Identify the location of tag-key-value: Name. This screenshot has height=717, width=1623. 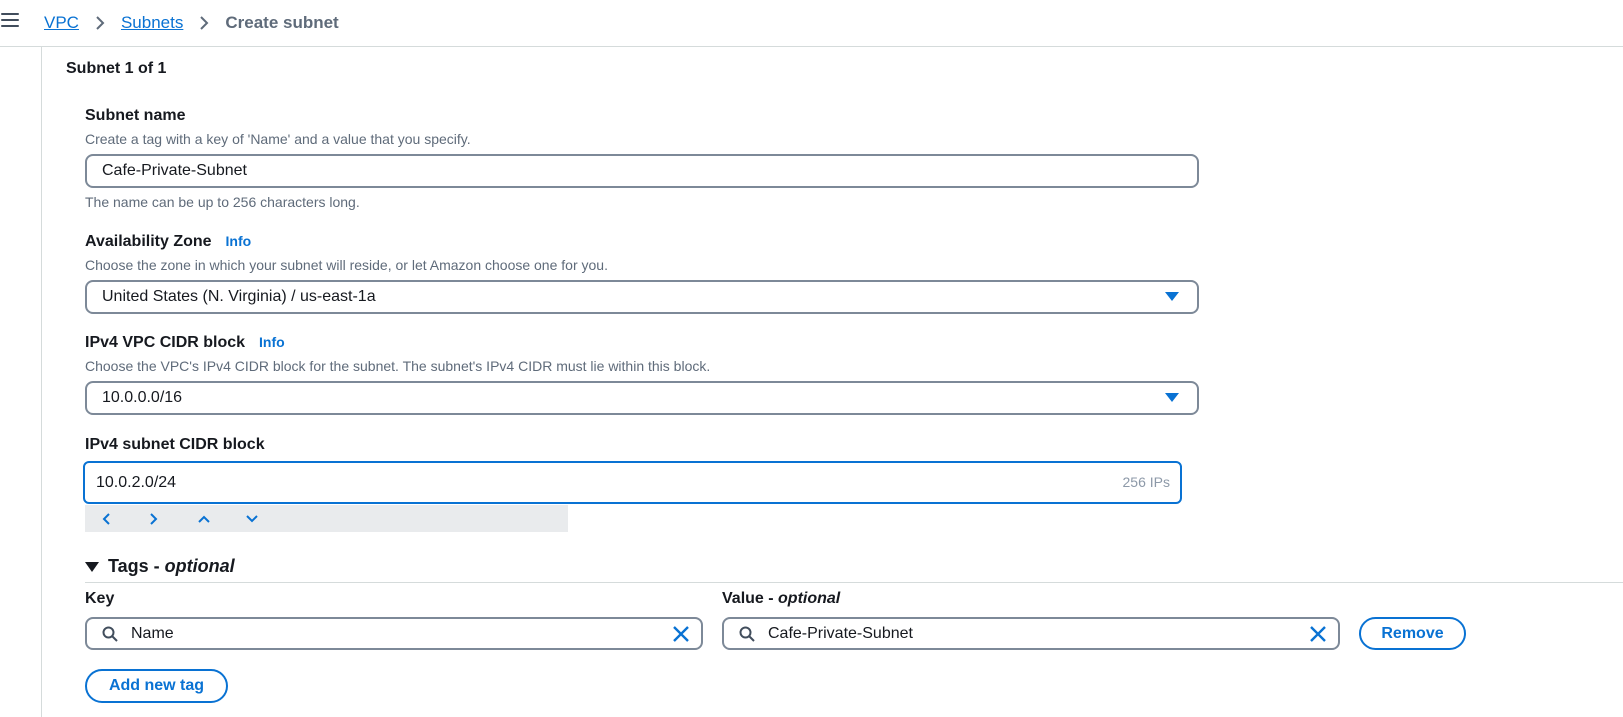
(152, 633).